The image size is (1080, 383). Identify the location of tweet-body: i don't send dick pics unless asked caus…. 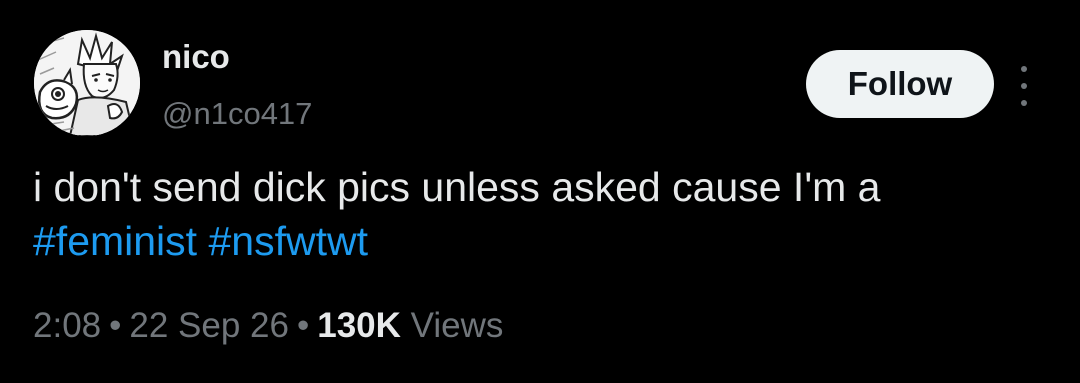
(457, 187).